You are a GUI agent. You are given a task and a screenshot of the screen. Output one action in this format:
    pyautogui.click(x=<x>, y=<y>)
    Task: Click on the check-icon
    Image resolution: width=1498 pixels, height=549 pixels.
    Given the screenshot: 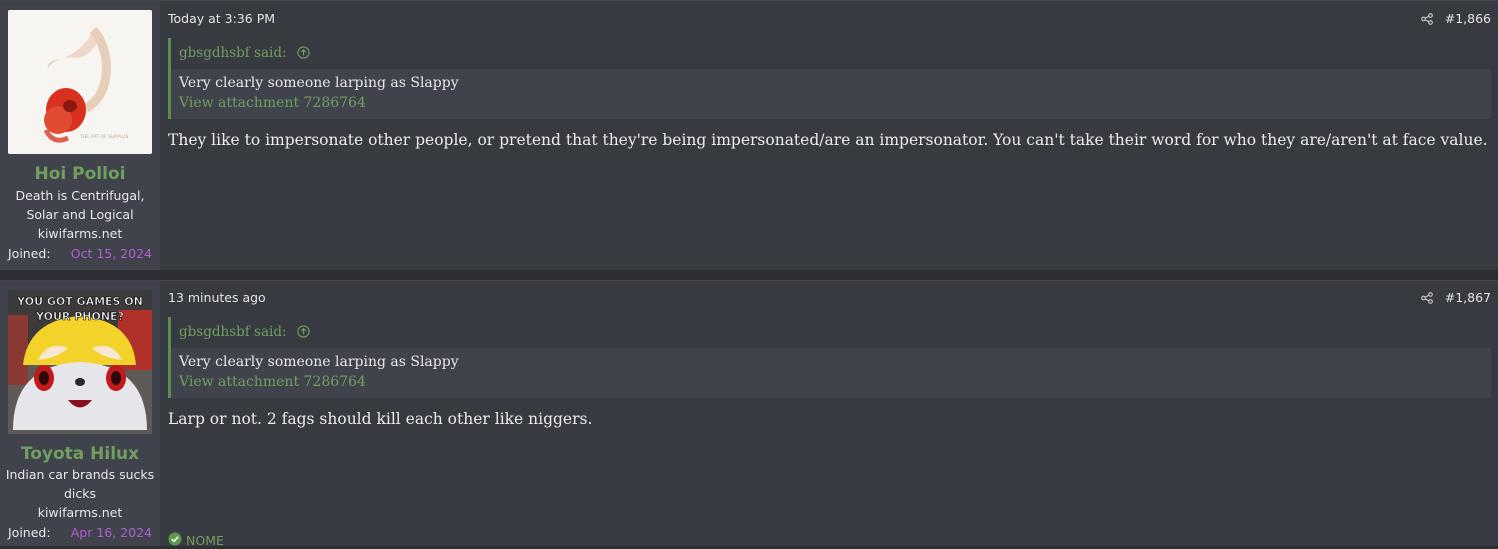 What is the action you would take?
    pyautogui.click(x=175, y=540)
    